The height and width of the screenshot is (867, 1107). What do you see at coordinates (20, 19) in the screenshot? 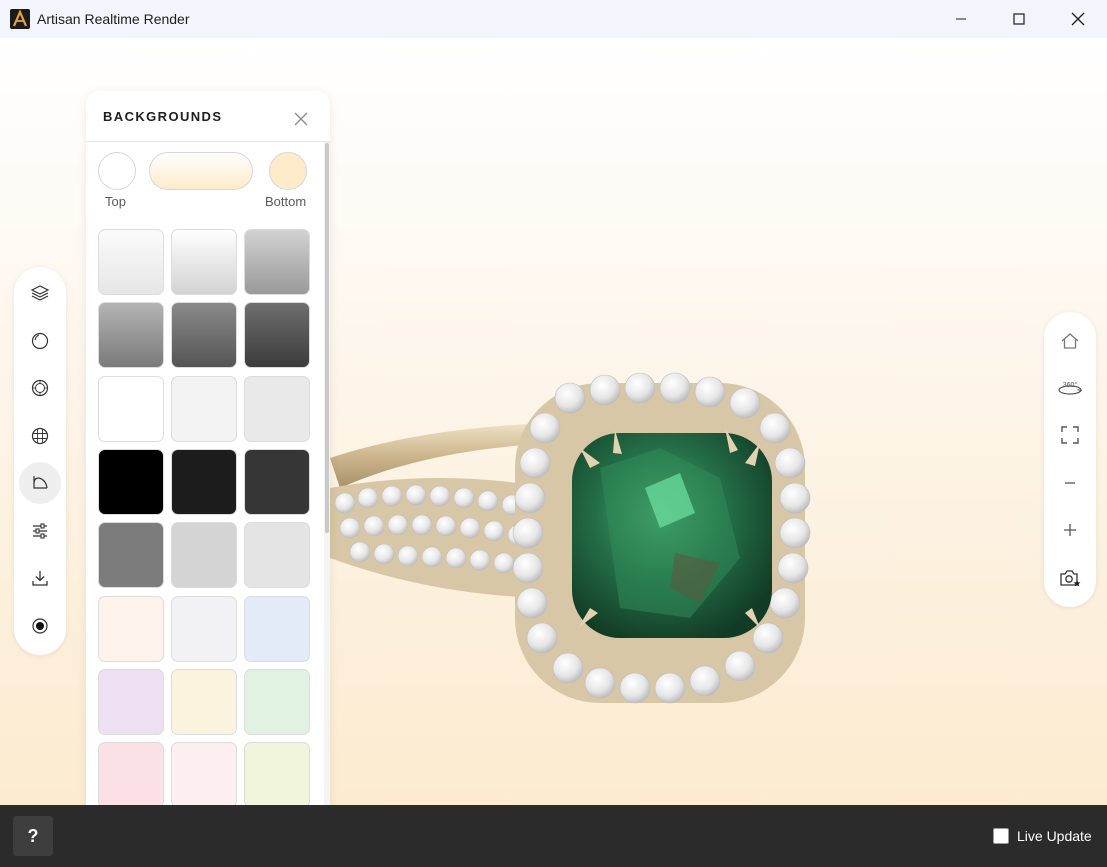
I see `app-logo` at bounding box center [20, 19].